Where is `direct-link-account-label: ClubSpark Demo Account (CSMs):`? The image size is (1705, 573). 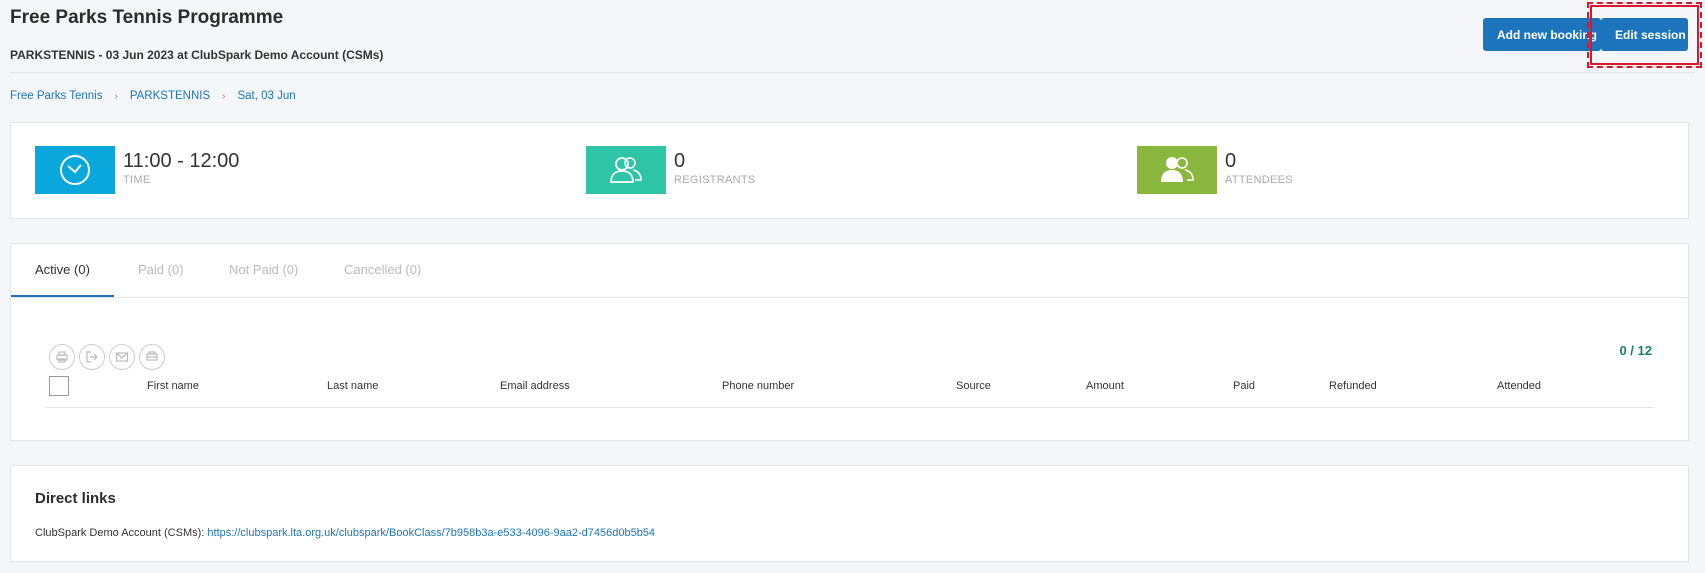
direct-link-account-label: ClubSpark Demo Account (CSMs): is located at coordinates (120, 533).